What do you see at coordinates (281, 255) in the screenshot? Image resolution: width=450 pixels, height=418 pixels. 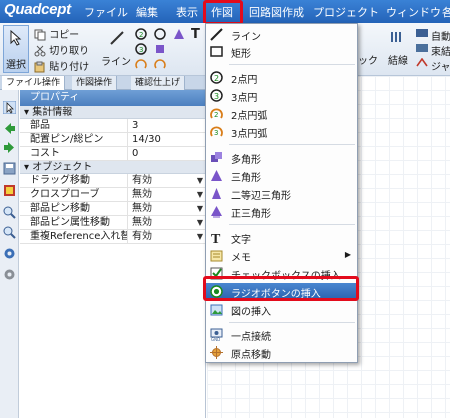 I see `menu-item-memo: メモ ▶` at bounding box center [281, 255].